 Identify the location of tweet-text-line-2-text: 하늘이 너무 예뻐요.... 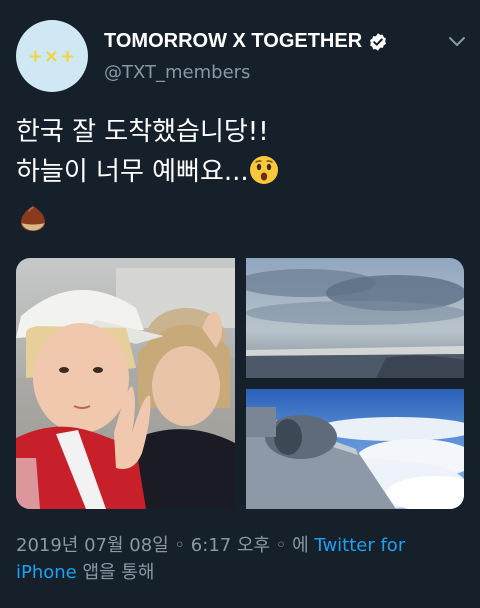
(132, 172).